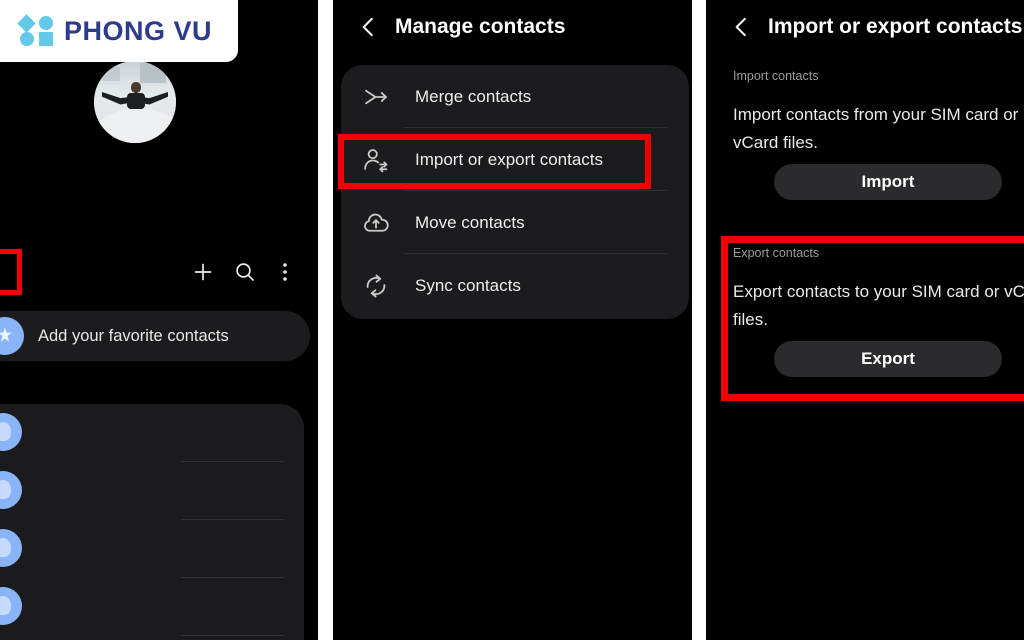 This screenshot has height=640, width=1024. I want to click on profile-photo-avatar, so click(135, 102).